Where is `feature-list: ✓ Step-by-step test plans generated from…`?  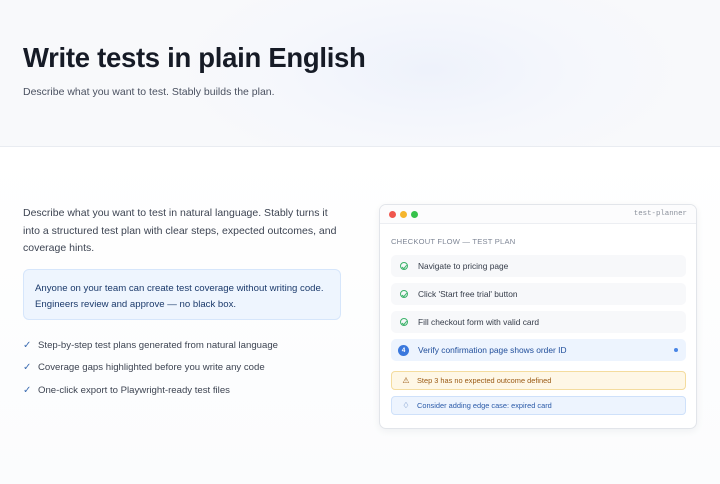
feature-list: ✓ Step-by-step test plans generated from… is located at coordinates (150, 368).